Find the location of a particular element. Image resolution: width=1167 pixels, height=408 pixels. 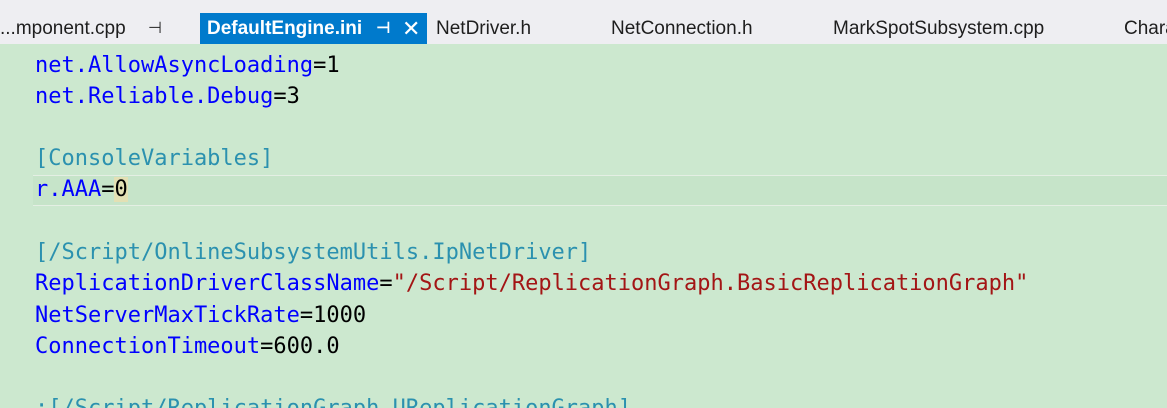

ini-key: r.AAA is located at coordinates (68, 189).